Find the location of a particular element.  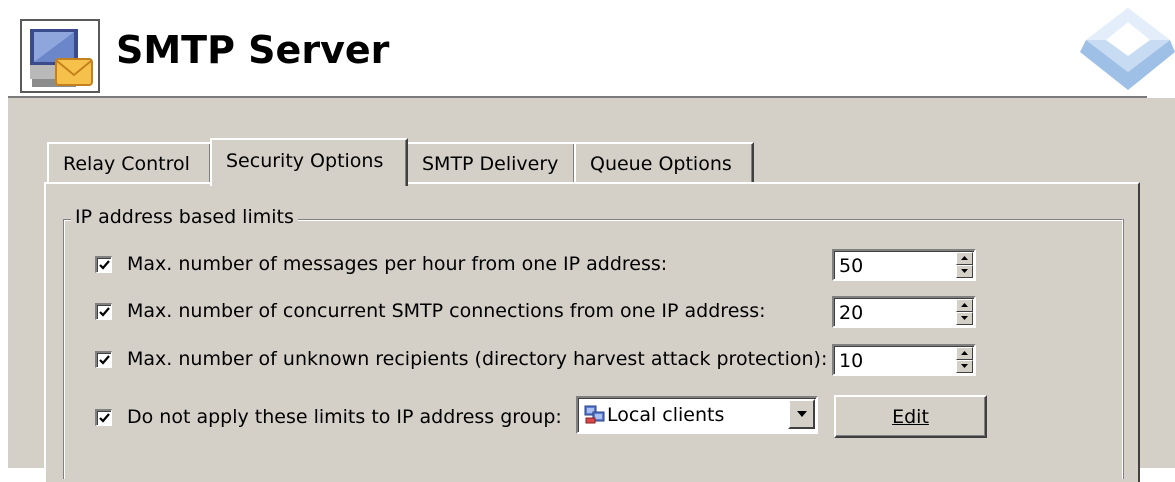

mail-server-icon is located at coordinates (60, 56).